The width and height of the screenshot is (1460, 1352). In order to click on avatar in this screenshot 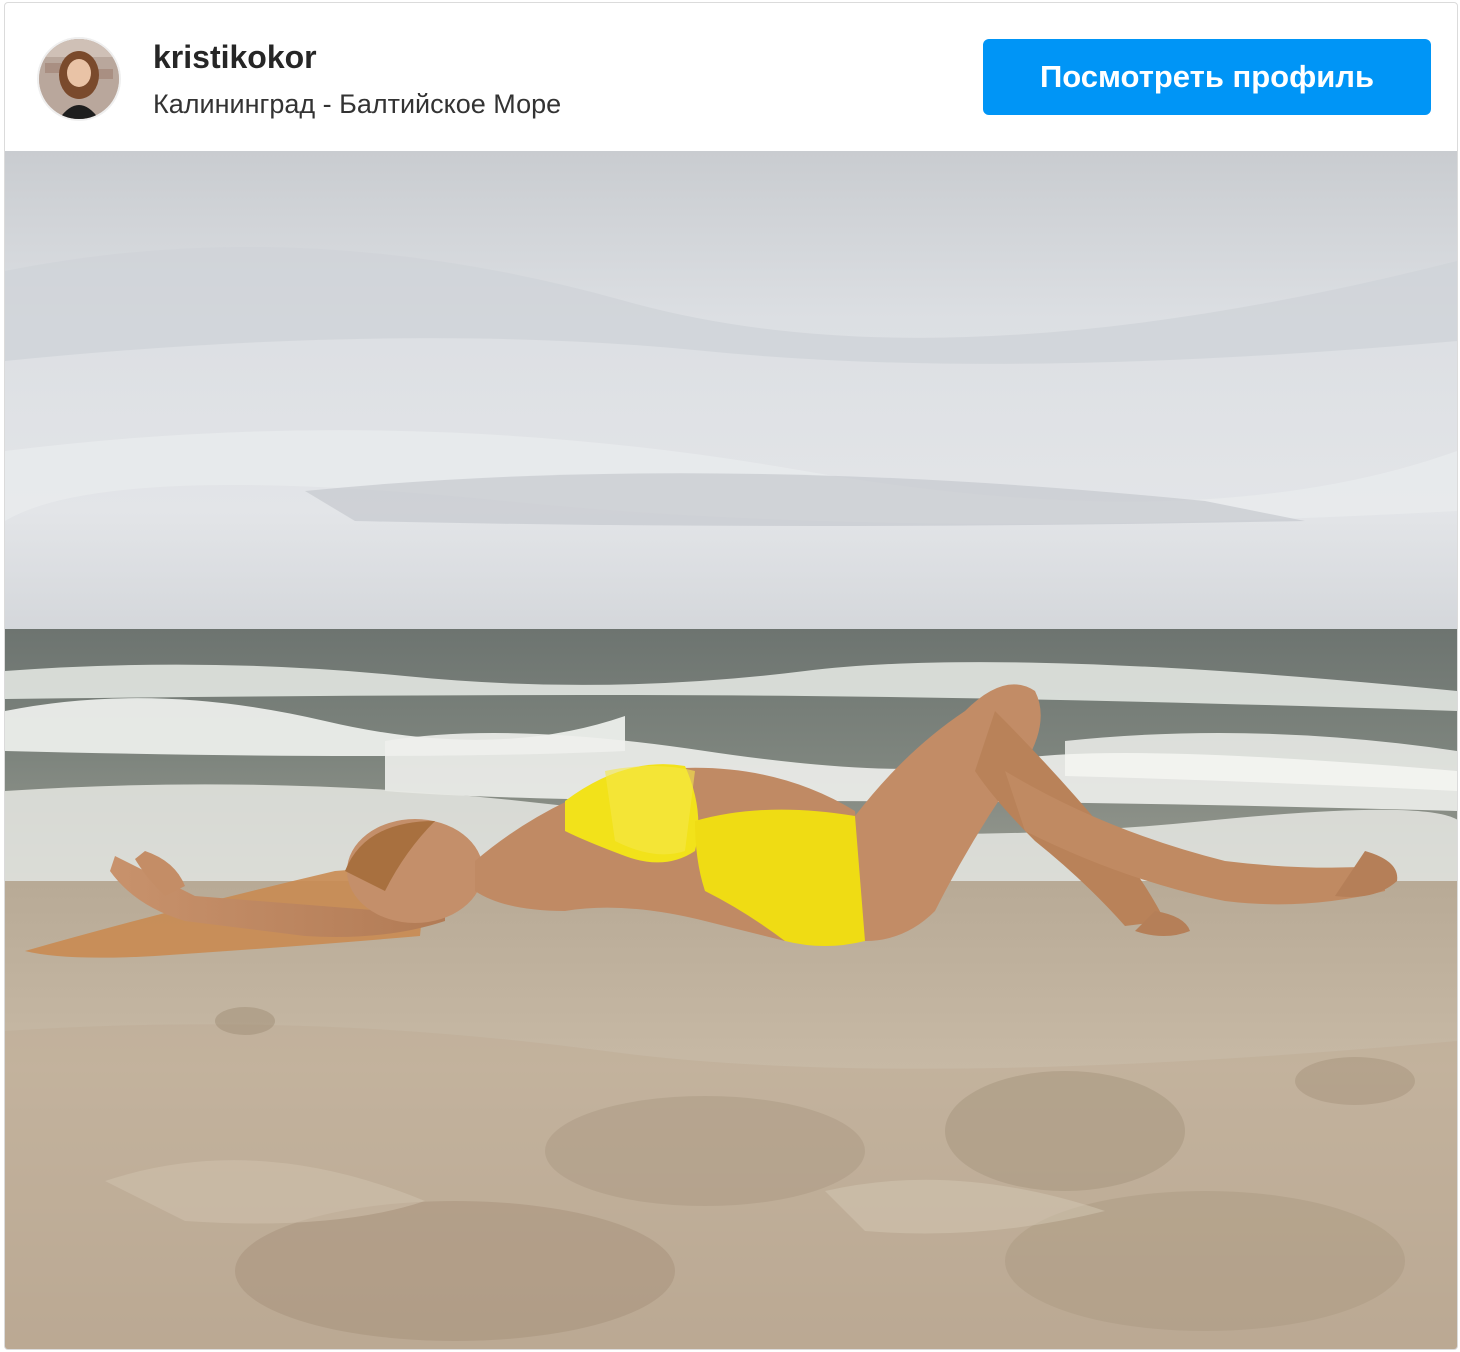, I will do `click(79, 79)`.